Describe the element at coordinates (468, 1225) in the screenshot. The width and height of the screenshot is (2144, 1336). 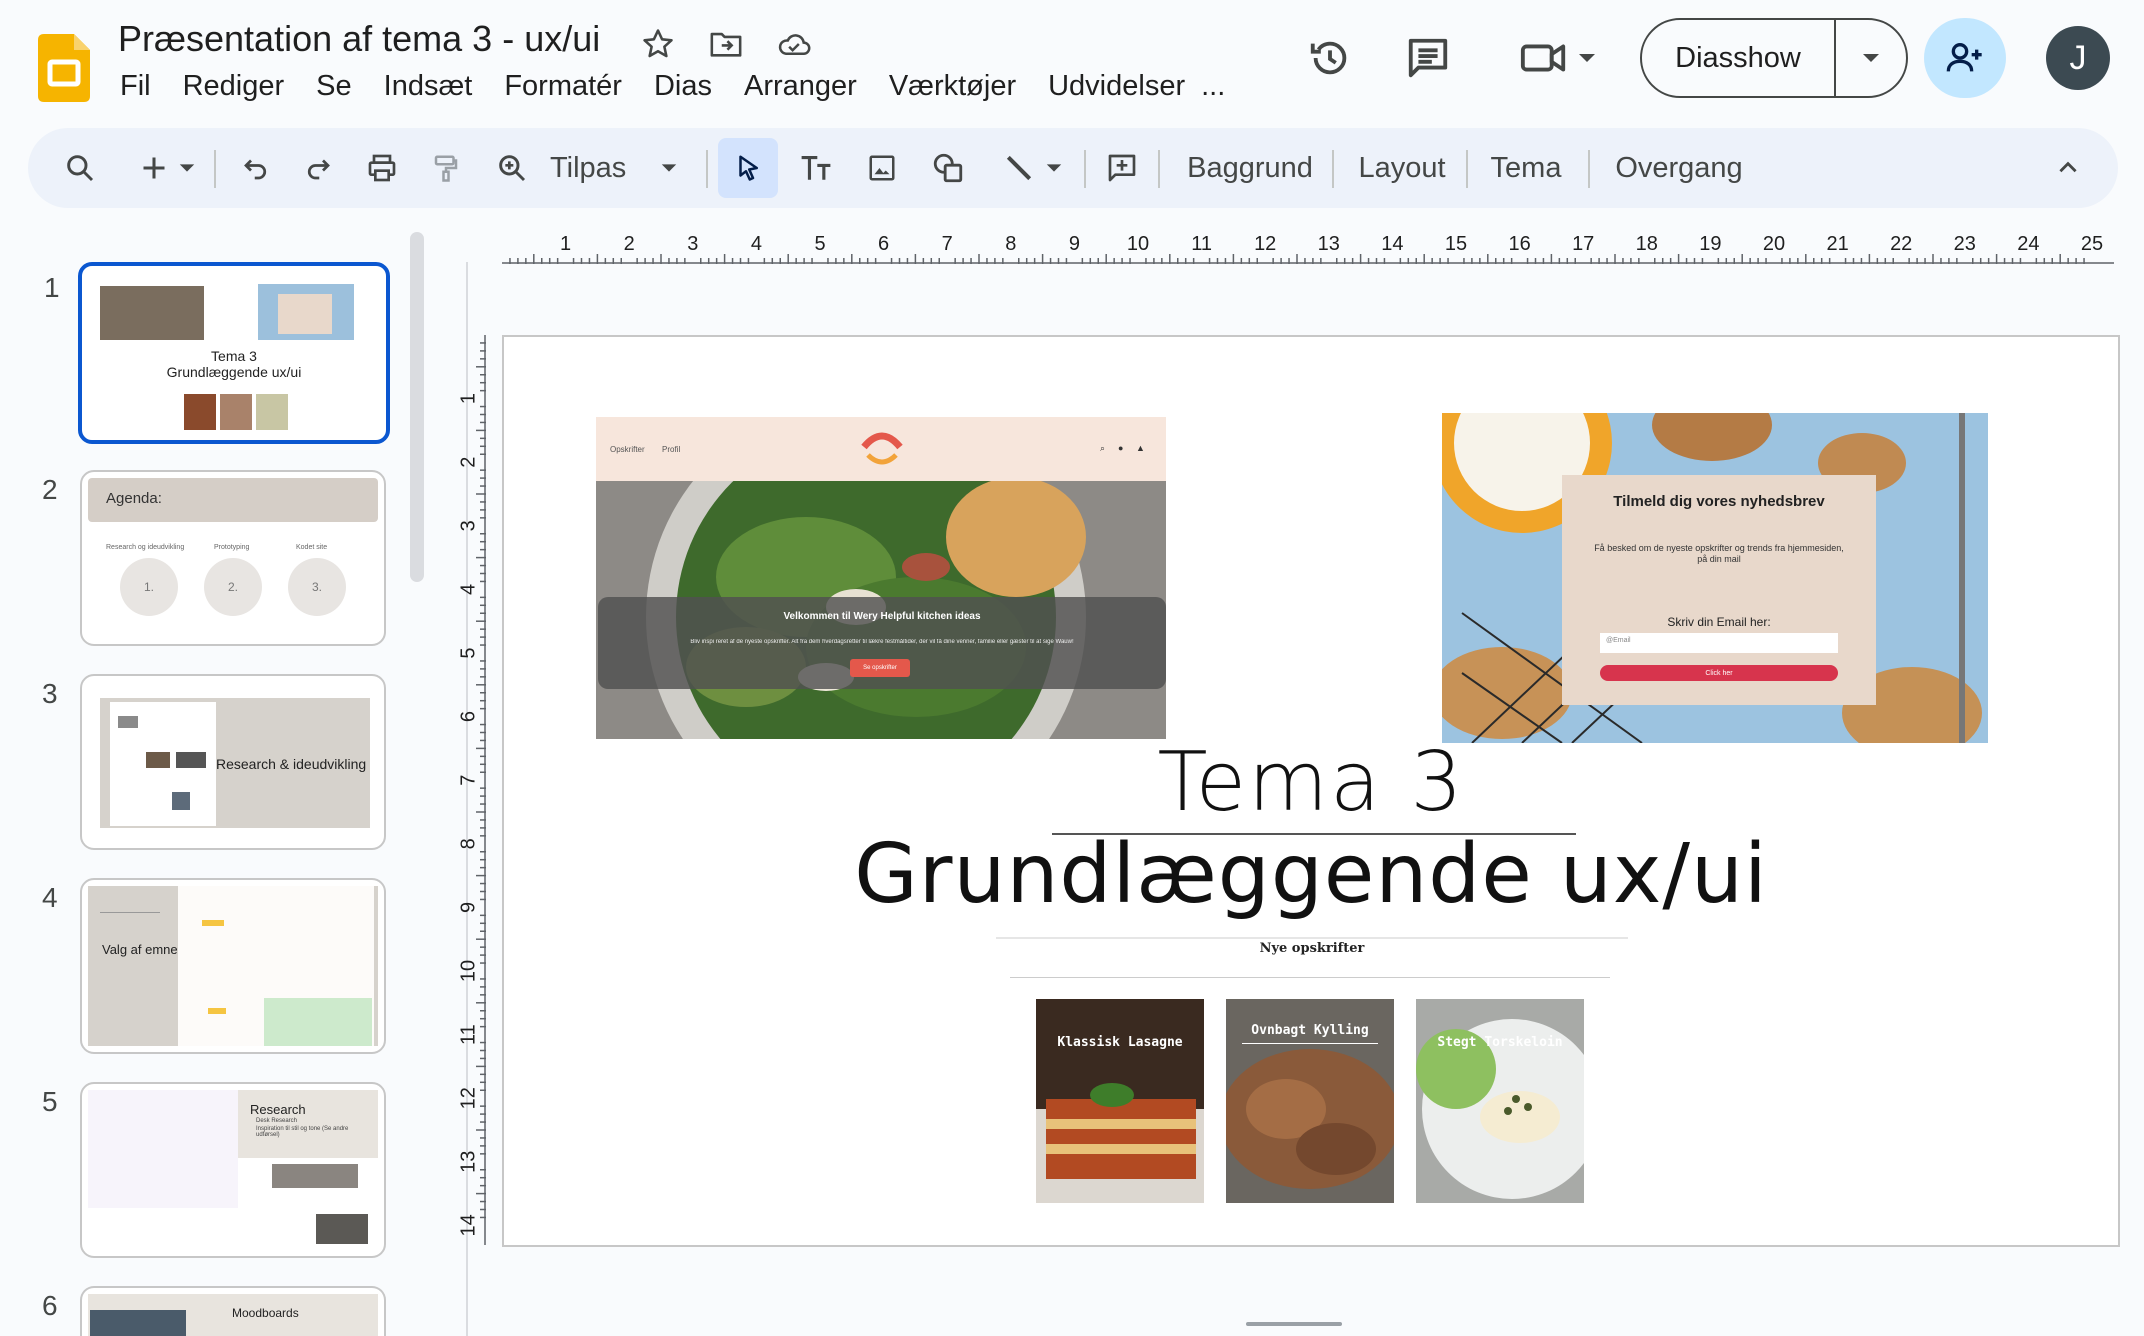
I see `ruler-label: 14` at that location.